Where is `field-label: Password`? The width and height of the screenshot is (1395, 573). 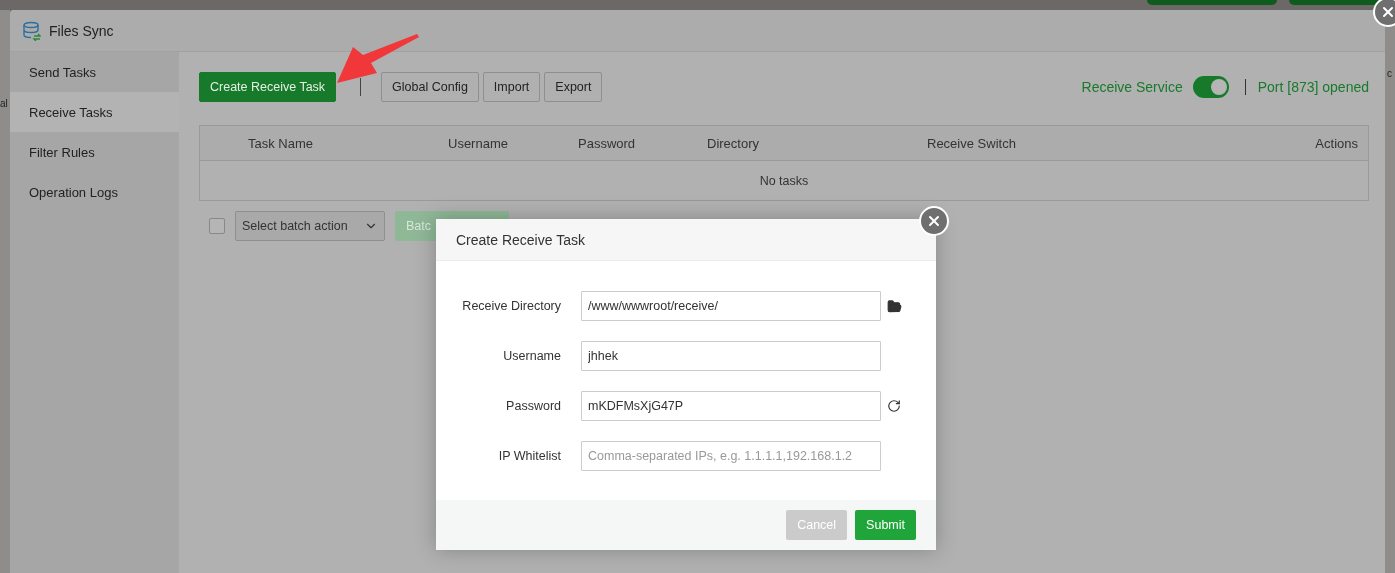
field-label: Password is located at coordinates (533, 406).